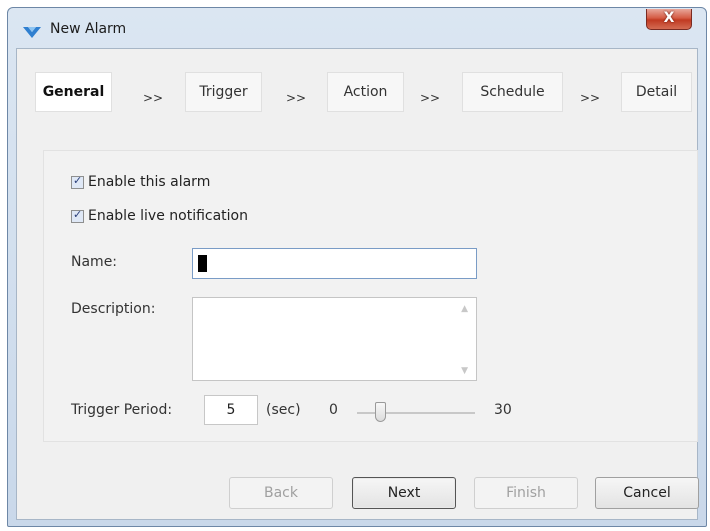 The width and height of the screenshot is (710, 531). Describe the element at coordinates (380, 412) in the screenshot. I see `slider-thumb` at that location.